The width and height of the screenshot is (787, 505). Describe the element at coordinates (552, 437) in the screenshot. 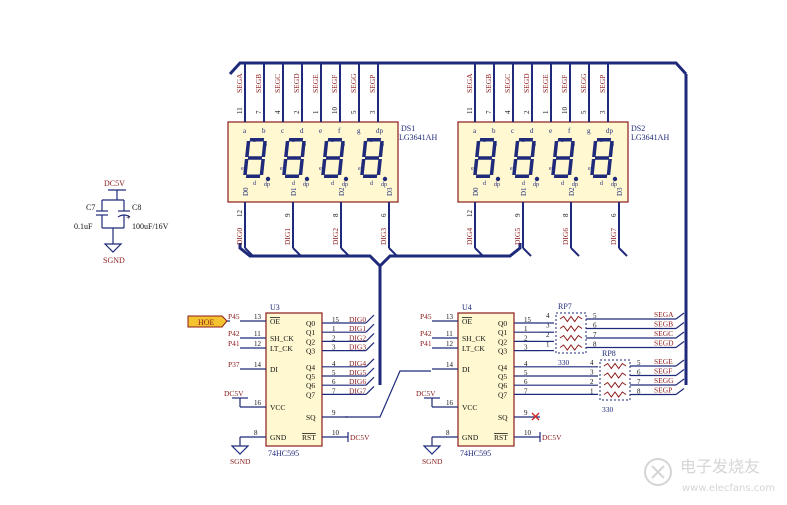

I see `chip-rst-net: DC5V` at that location.